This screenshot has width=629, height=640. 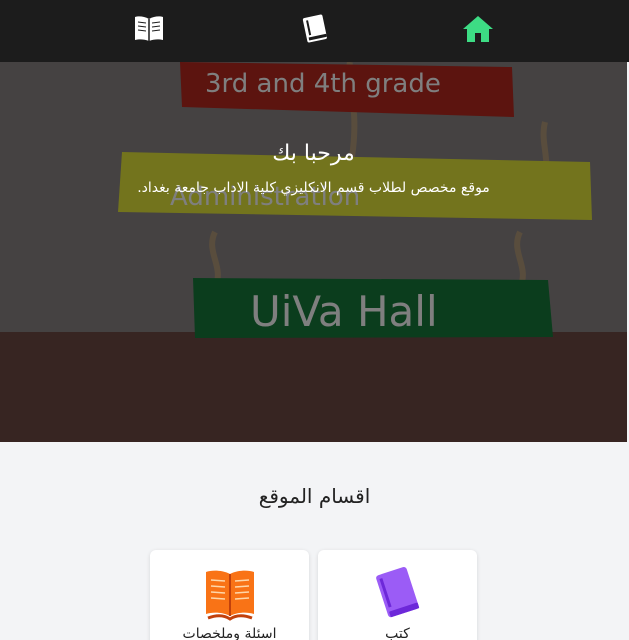 I want to click on hero-title: مرحبا بك, so click(x=313, y=153).